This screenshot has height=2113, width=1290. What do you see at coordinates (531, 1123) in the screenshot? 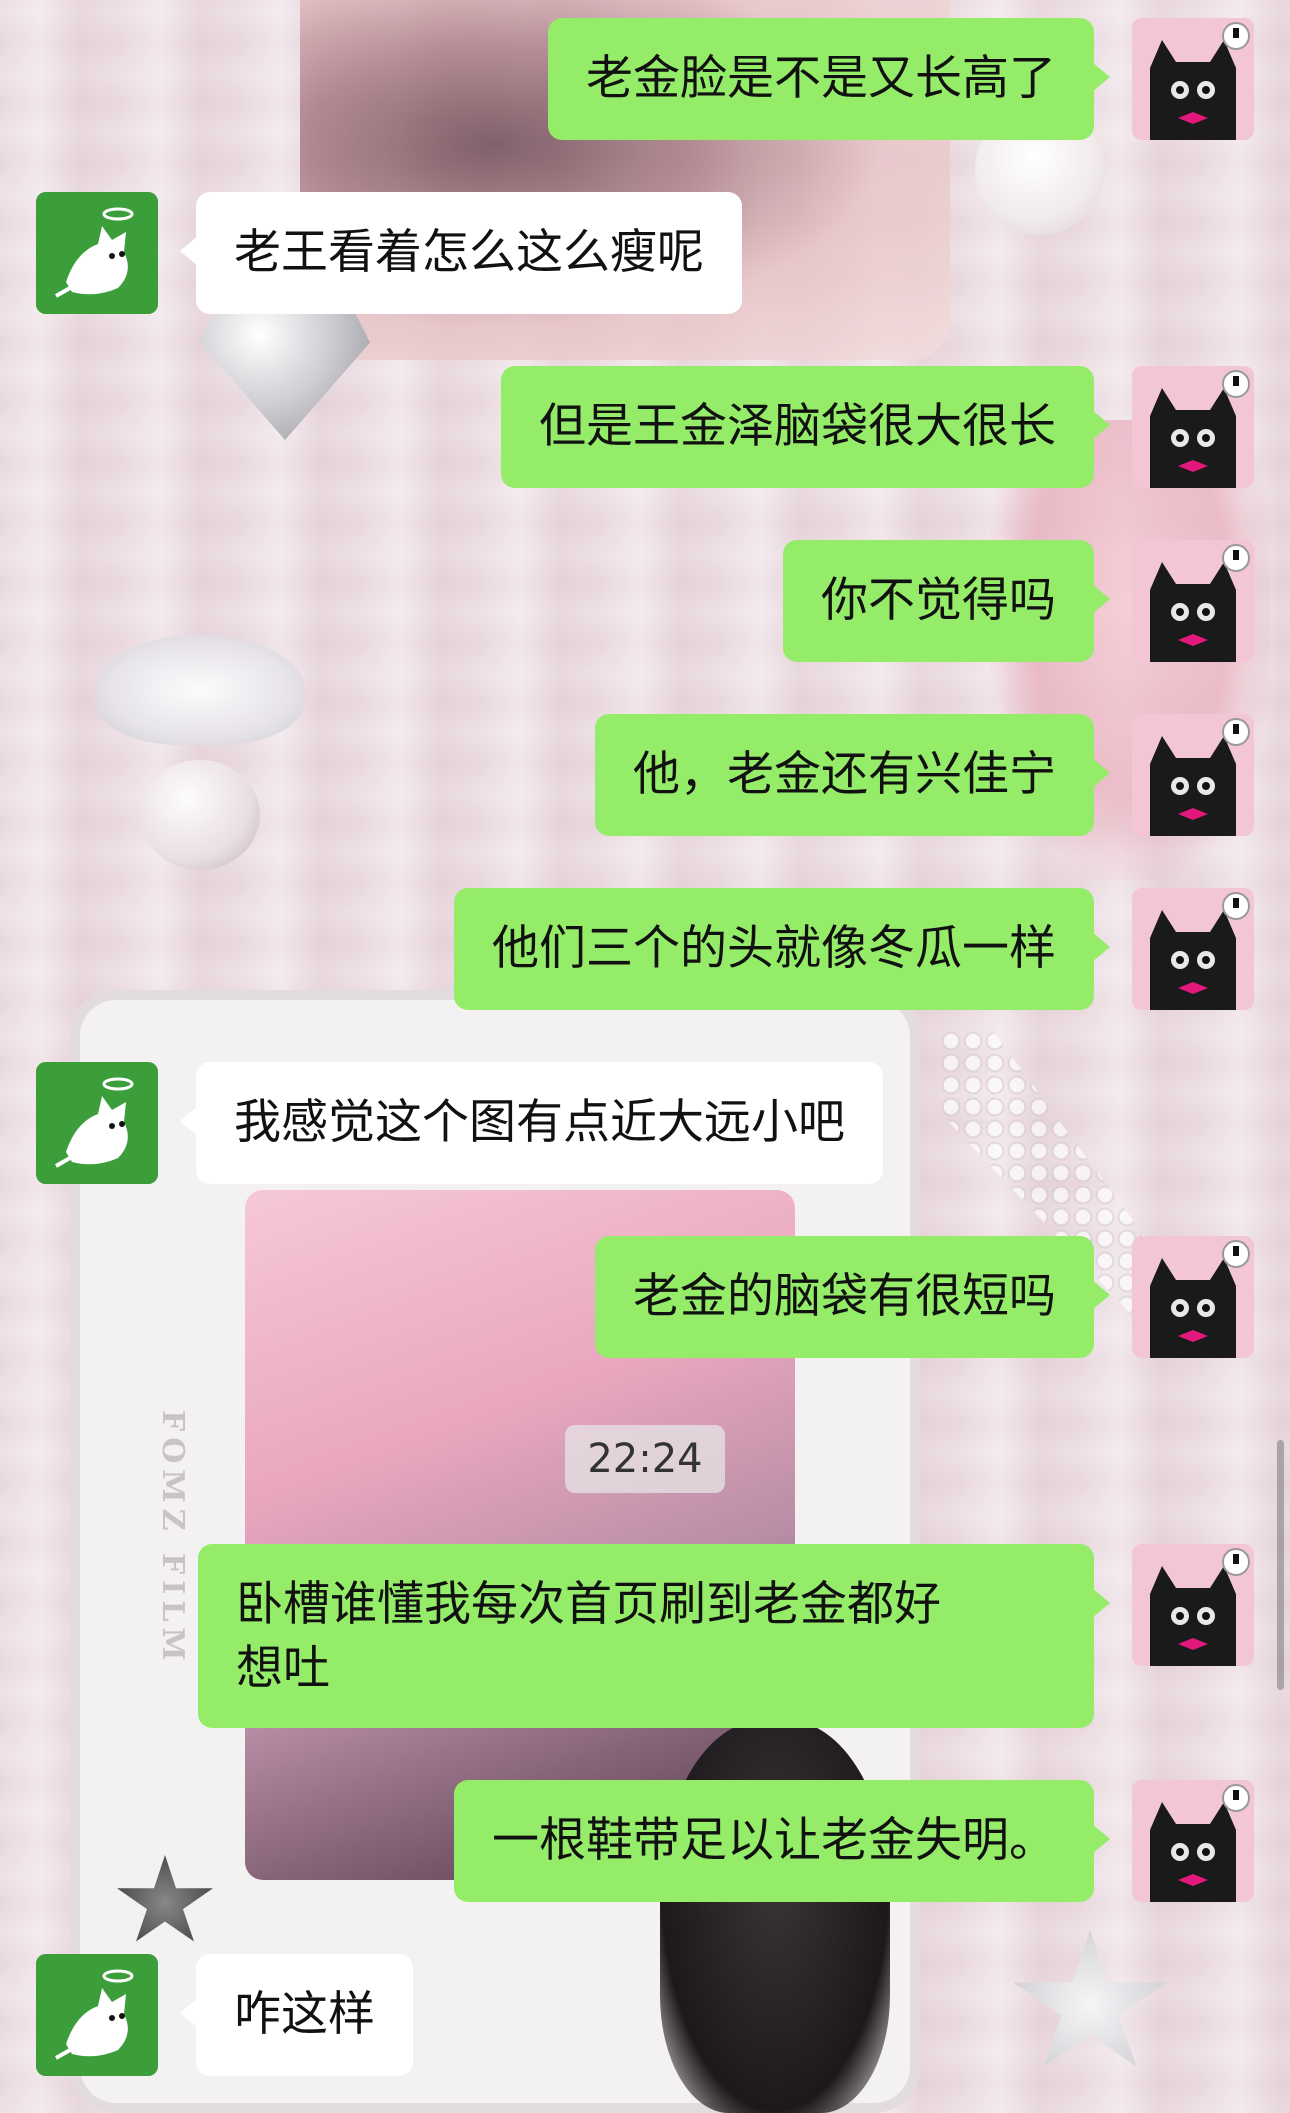
I see `their-message-bubble: 我感觉这个图有点近大远小吧` at bounding box center [531, 1123].